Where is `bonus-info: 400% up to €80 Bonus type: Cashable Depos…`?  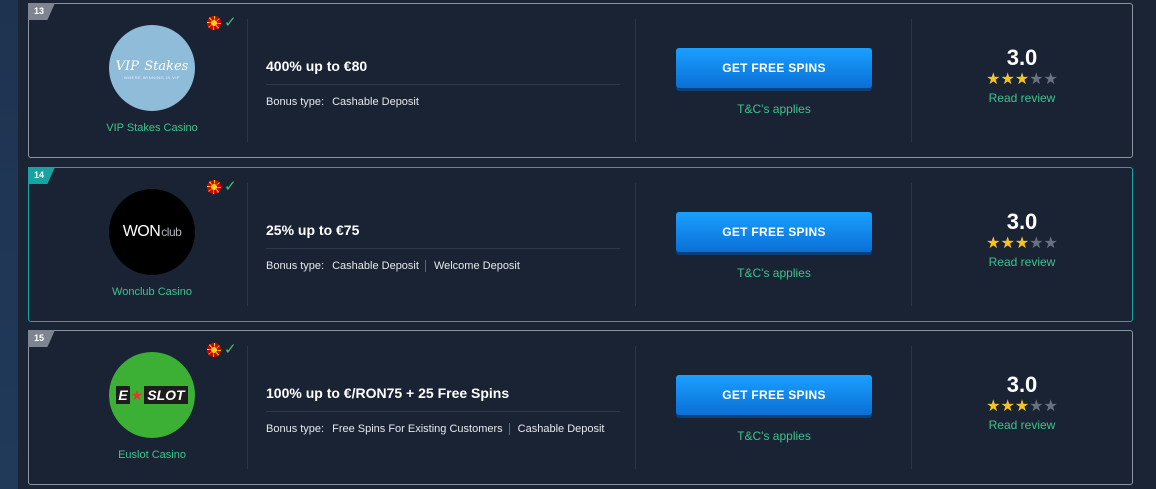
bonus-info: 400% up to €80 Bonus type: Cashable Depos… is located at coordinates (443, 83).